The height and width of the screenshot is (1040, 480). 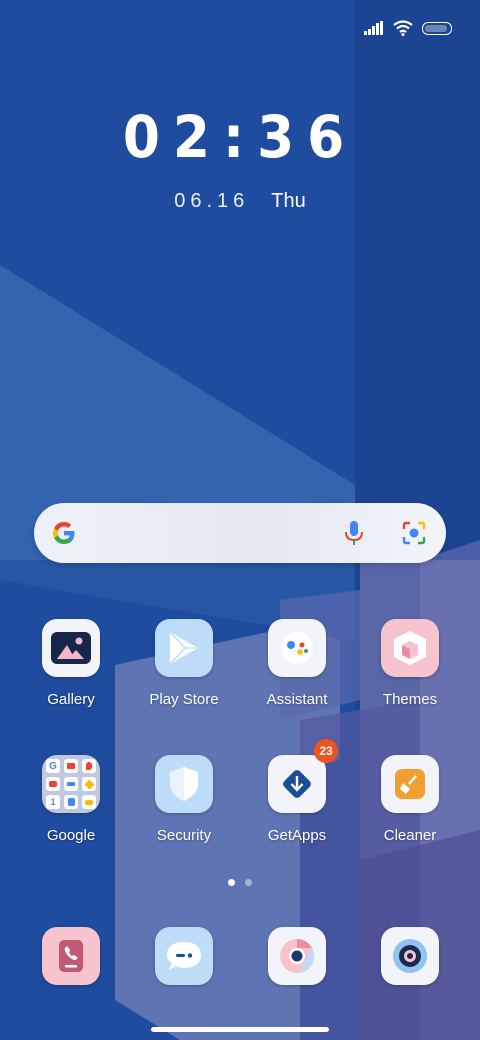 What do you see at coordinates (240, 882) in the screenshot?
I see `page-indicator` at bounding box center [240, 882].